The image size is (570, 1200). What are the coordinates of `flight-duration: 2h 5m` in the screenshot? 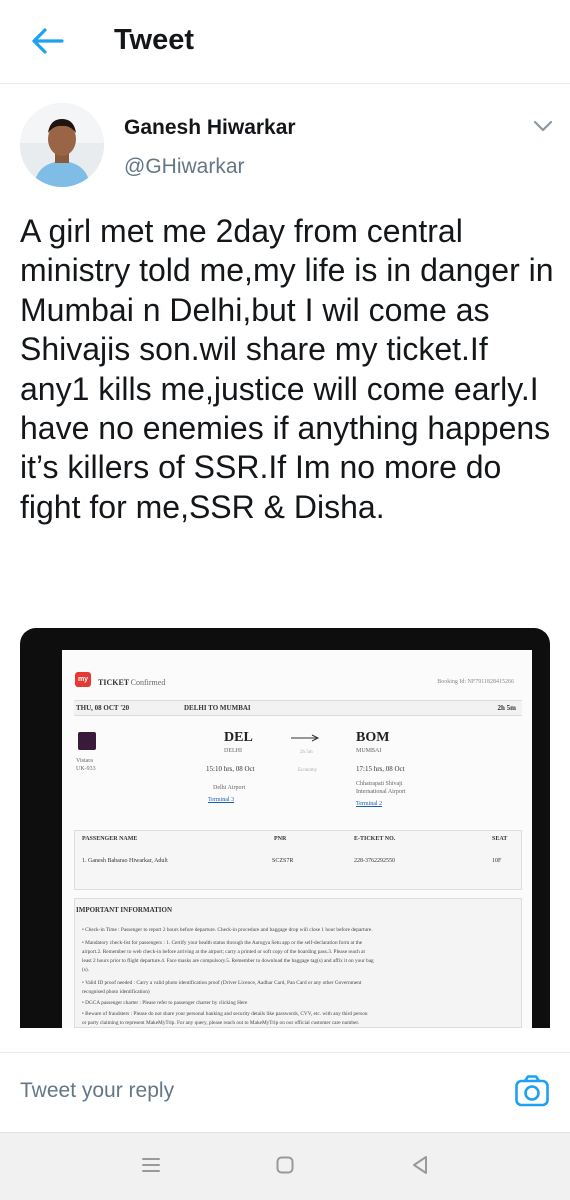 It's located at (506, 708).